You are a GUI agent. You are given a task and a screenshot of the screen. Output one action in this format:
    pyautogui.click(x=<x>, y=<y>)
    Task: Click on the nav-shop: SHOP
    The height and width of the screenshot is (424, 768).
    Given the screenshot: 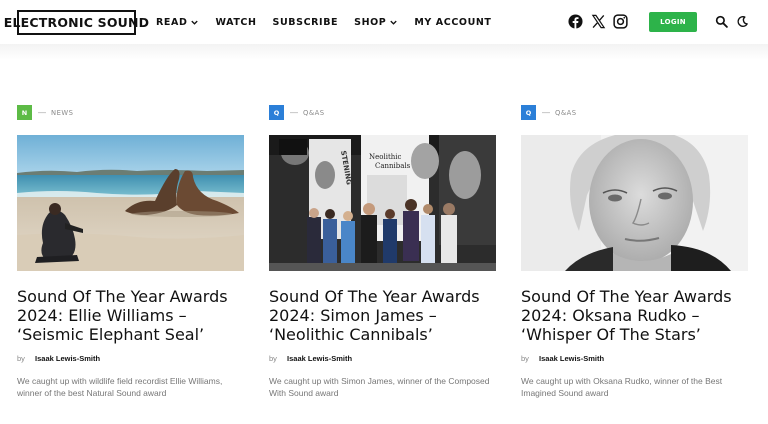 What is the action you would take?
    pyautogui.click(x=376, y=22)
    